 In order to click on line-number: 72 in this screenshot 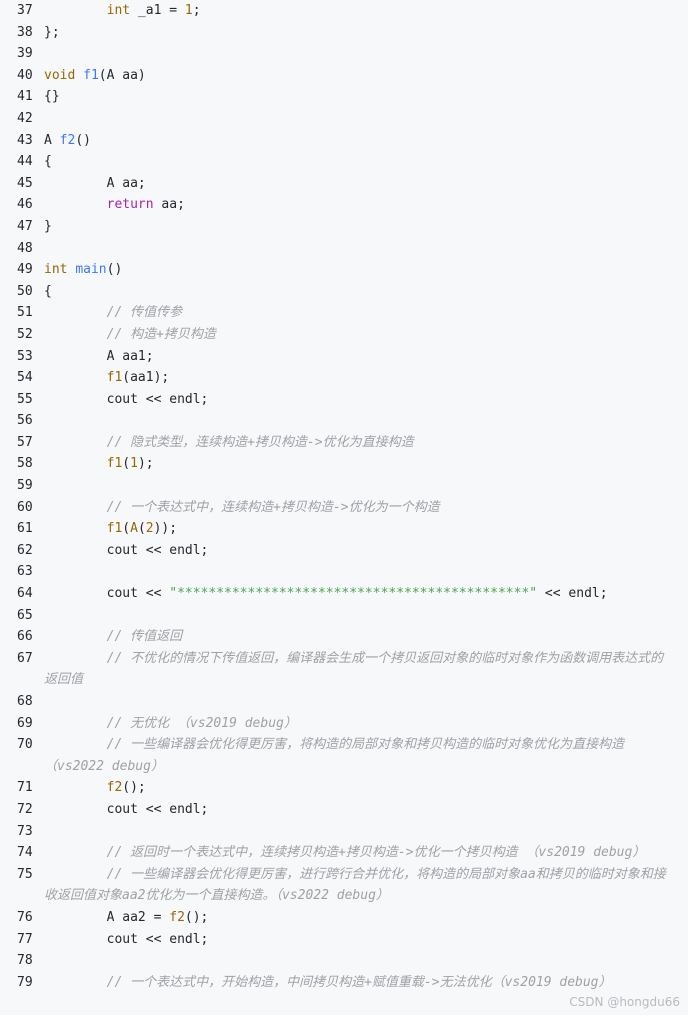, I will do `click(25, 809)`.